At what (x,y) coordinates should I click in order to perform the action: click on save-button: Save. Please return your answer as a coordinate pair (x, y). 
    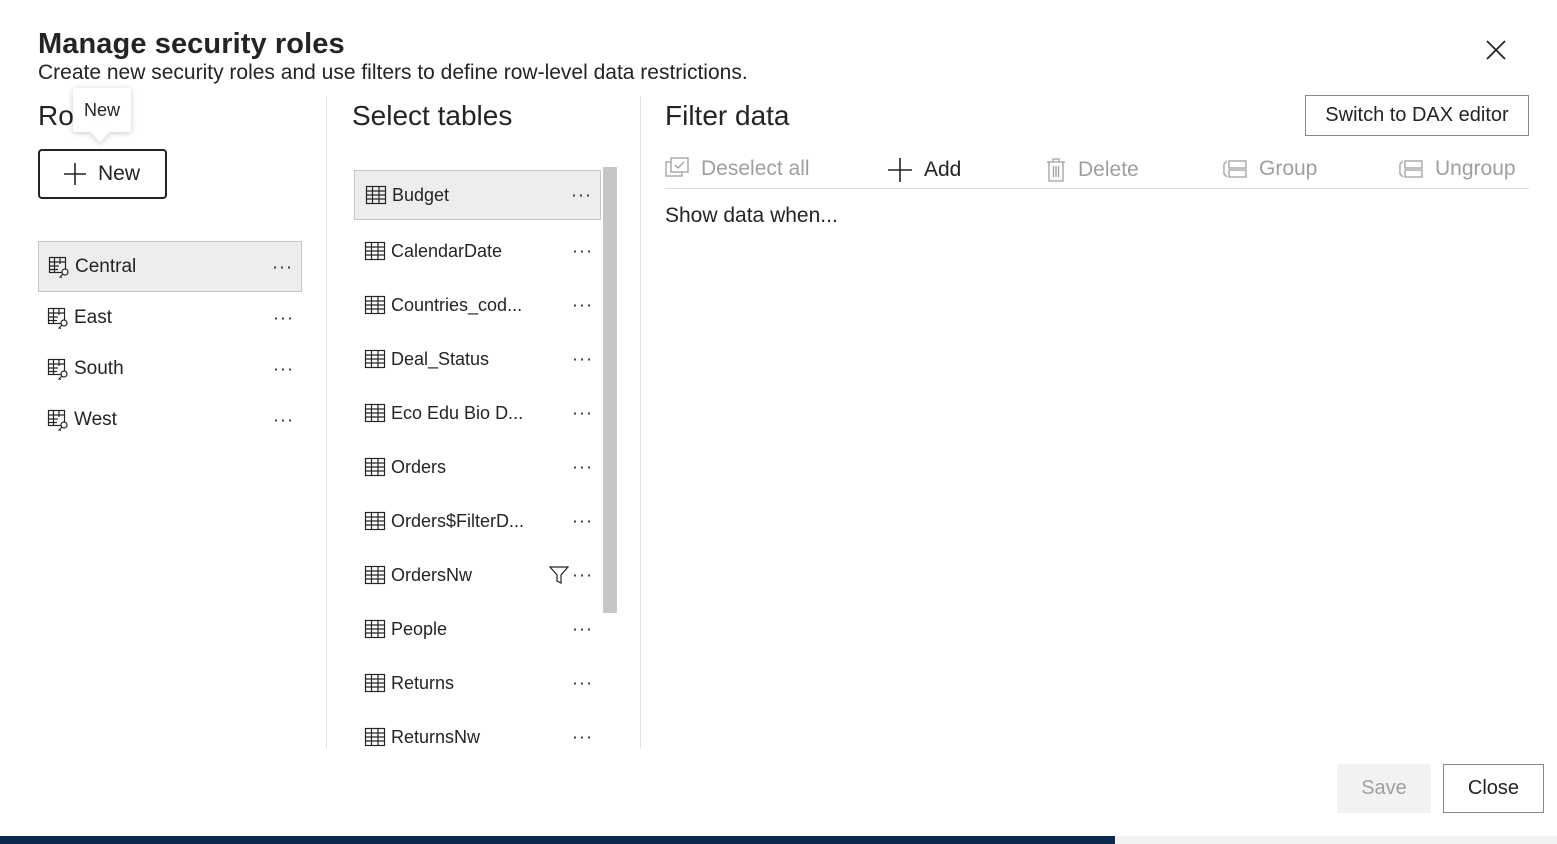
    Looking at the image, I should click on (1384, 788).